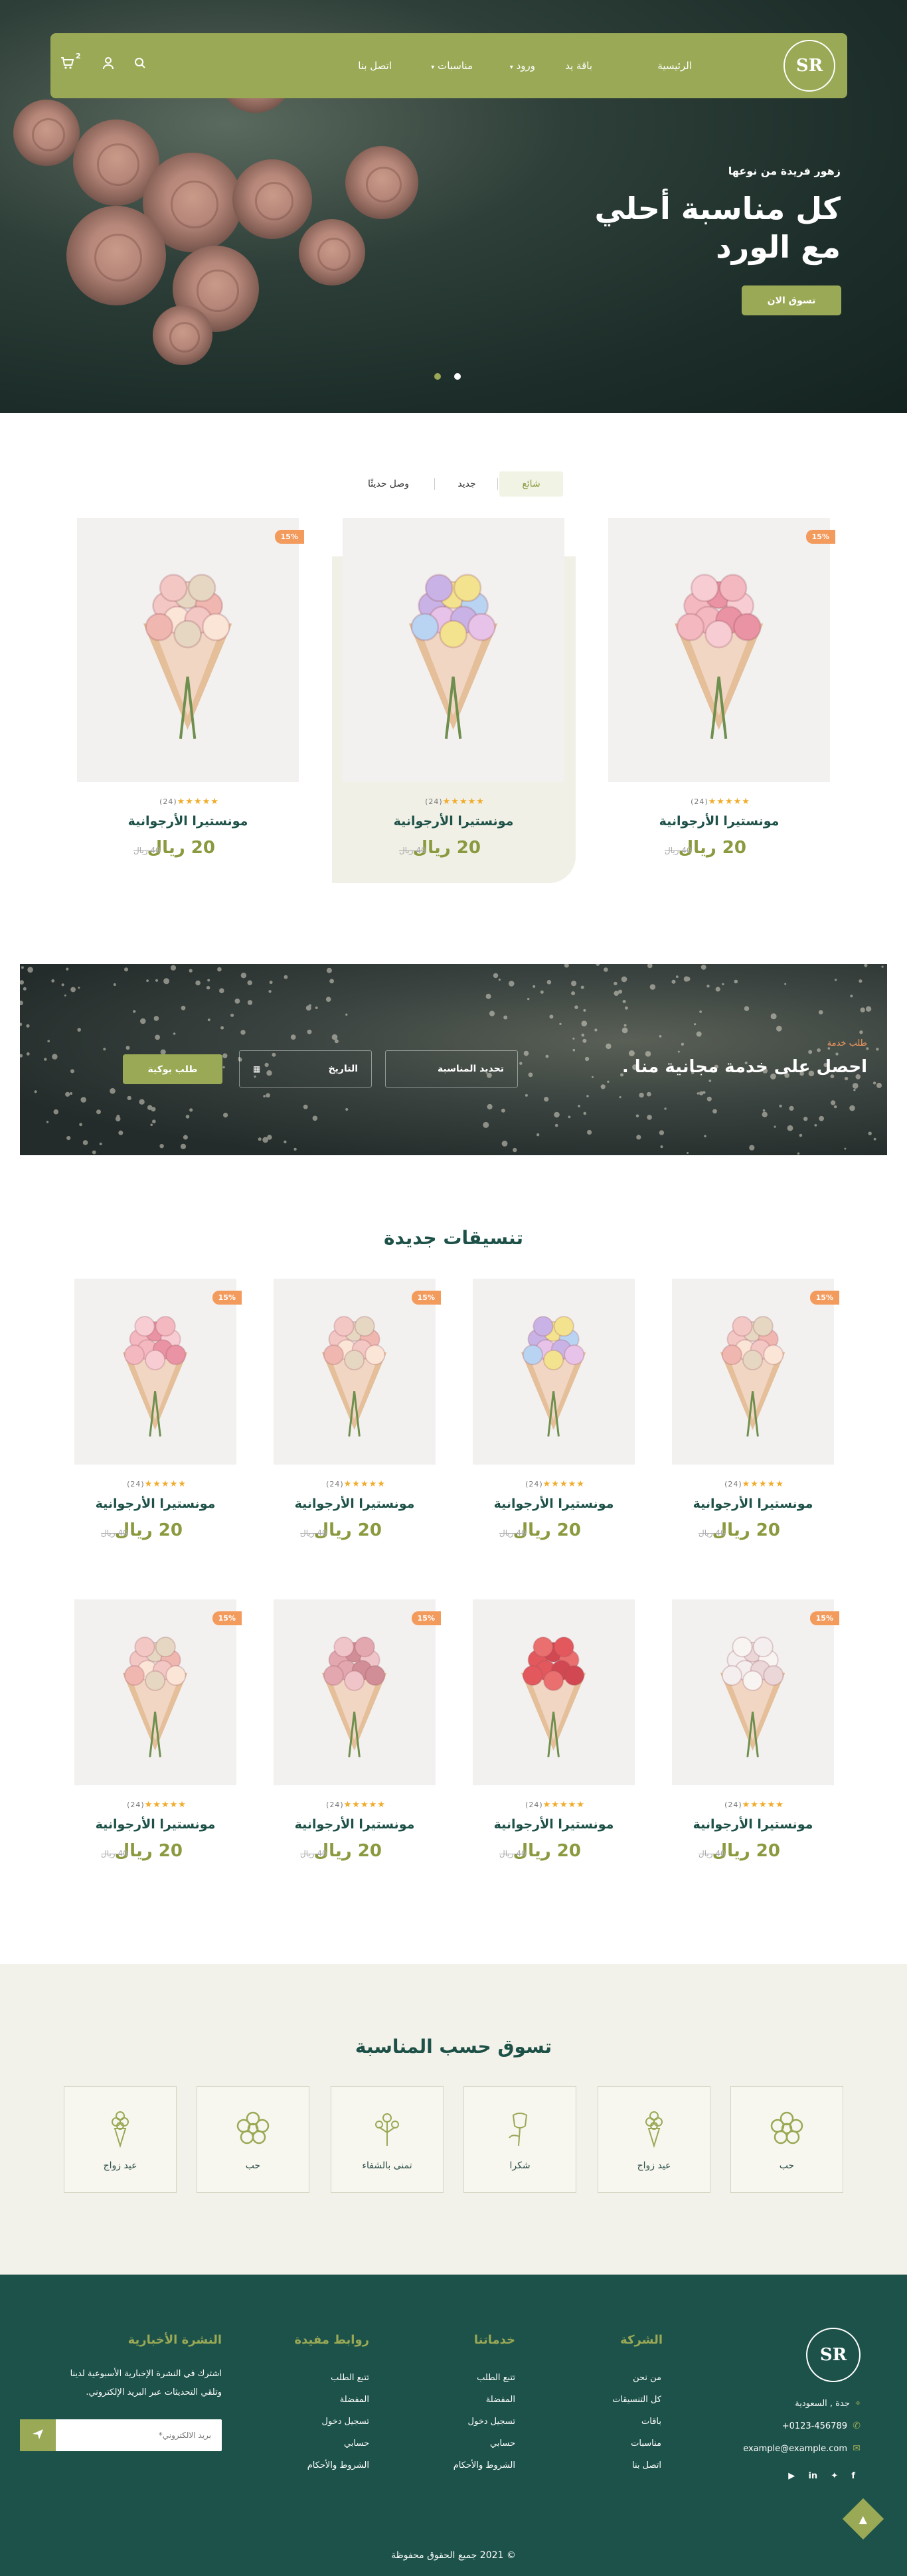 This screenshot has height=2576, width=907. What do you see at coordinates (821, 2426) in the screenshot?
I see `phone: ✆ 0123-456789+` at bounding box center [821, 2426].